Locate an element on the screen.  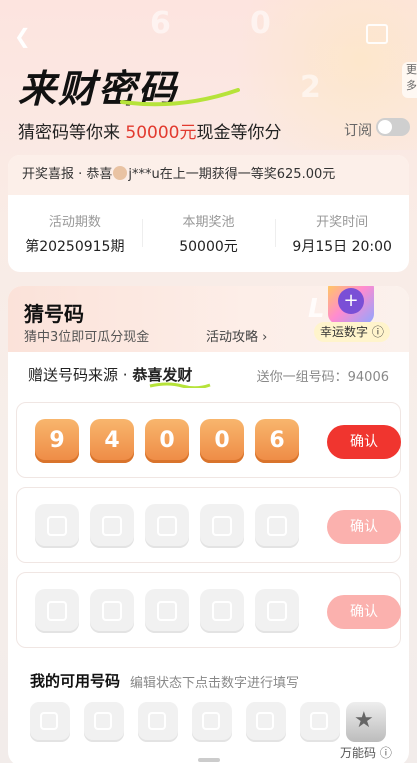
share-button is located at coordinates (377, 34).